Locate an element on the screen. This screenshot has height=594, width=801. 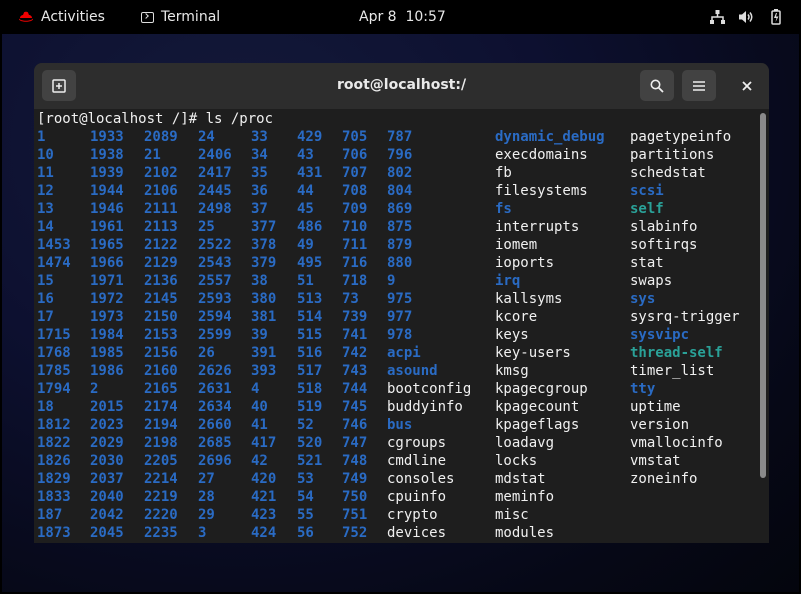
menu-button is located at coordinates (699, 85).